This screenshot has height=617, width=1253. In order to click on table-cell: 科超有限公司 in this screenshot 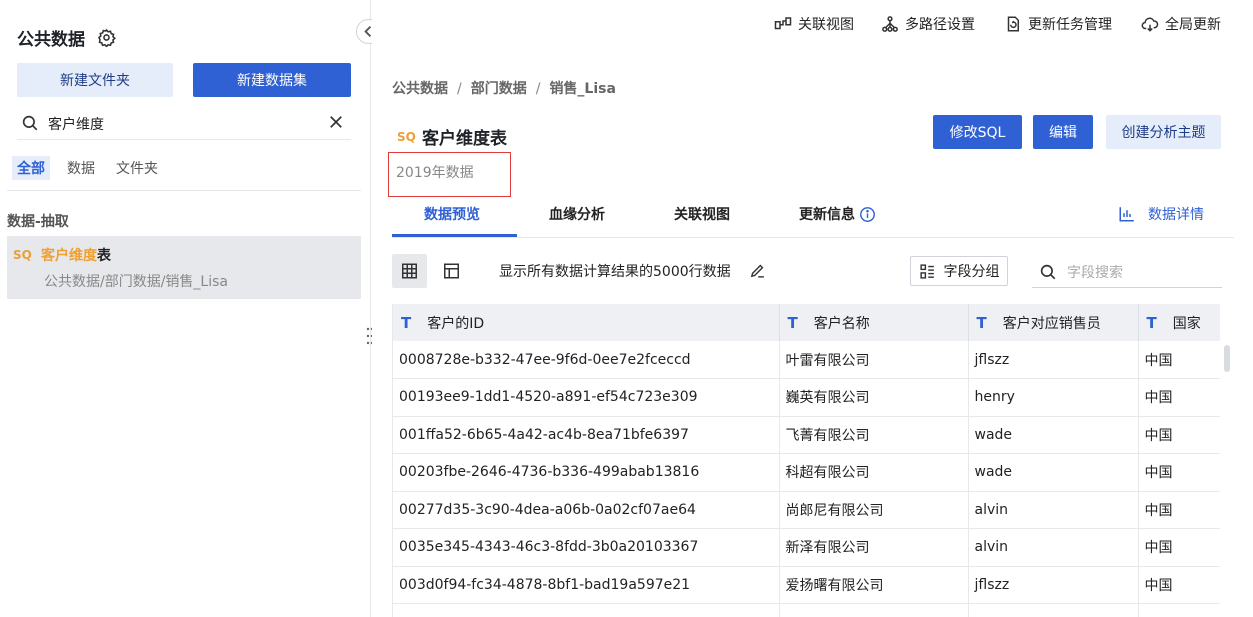, I will do `click(874, 472)`.